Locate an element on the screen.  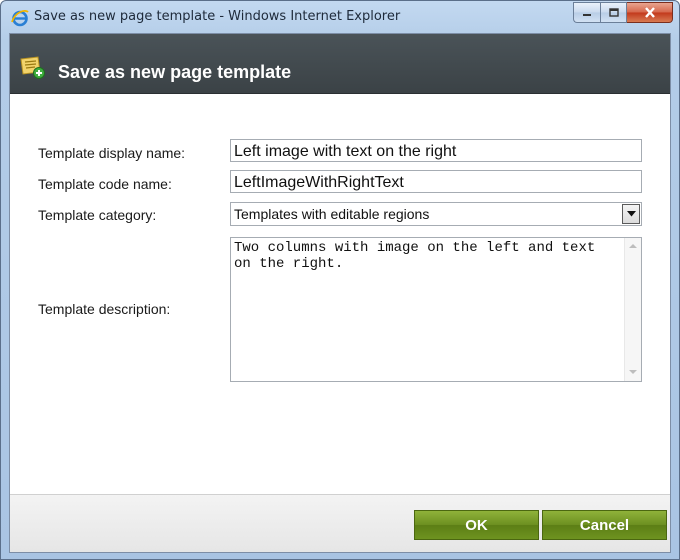
close-icon is located at coordinates (649, 12).